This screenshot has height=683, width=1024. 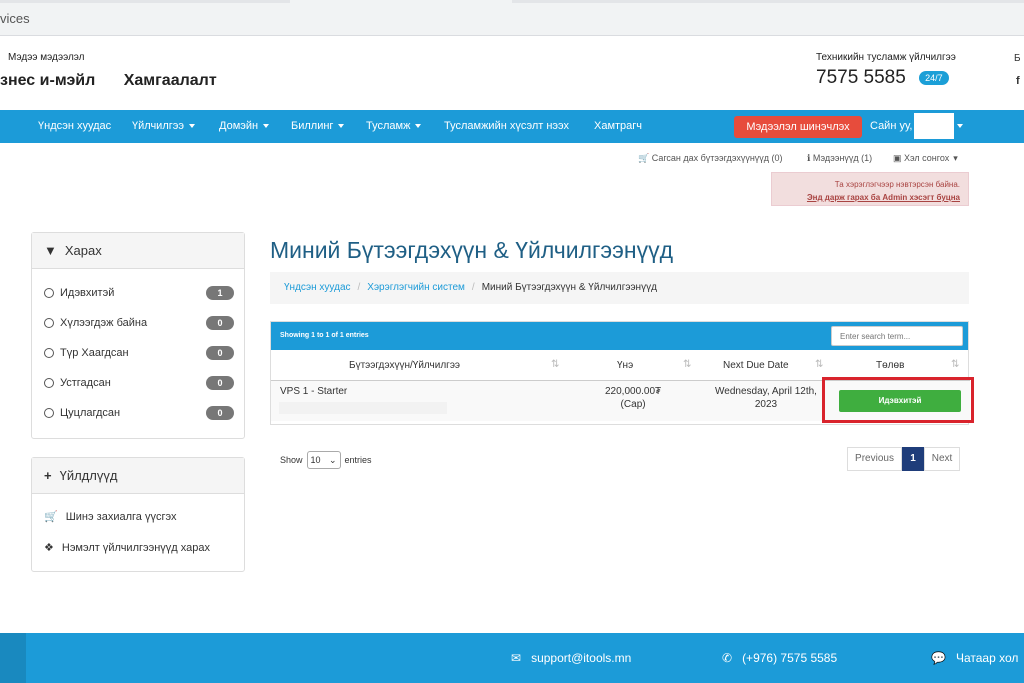 I want to click on language-label: Хэл сонгох, so click(x=927, y=158).